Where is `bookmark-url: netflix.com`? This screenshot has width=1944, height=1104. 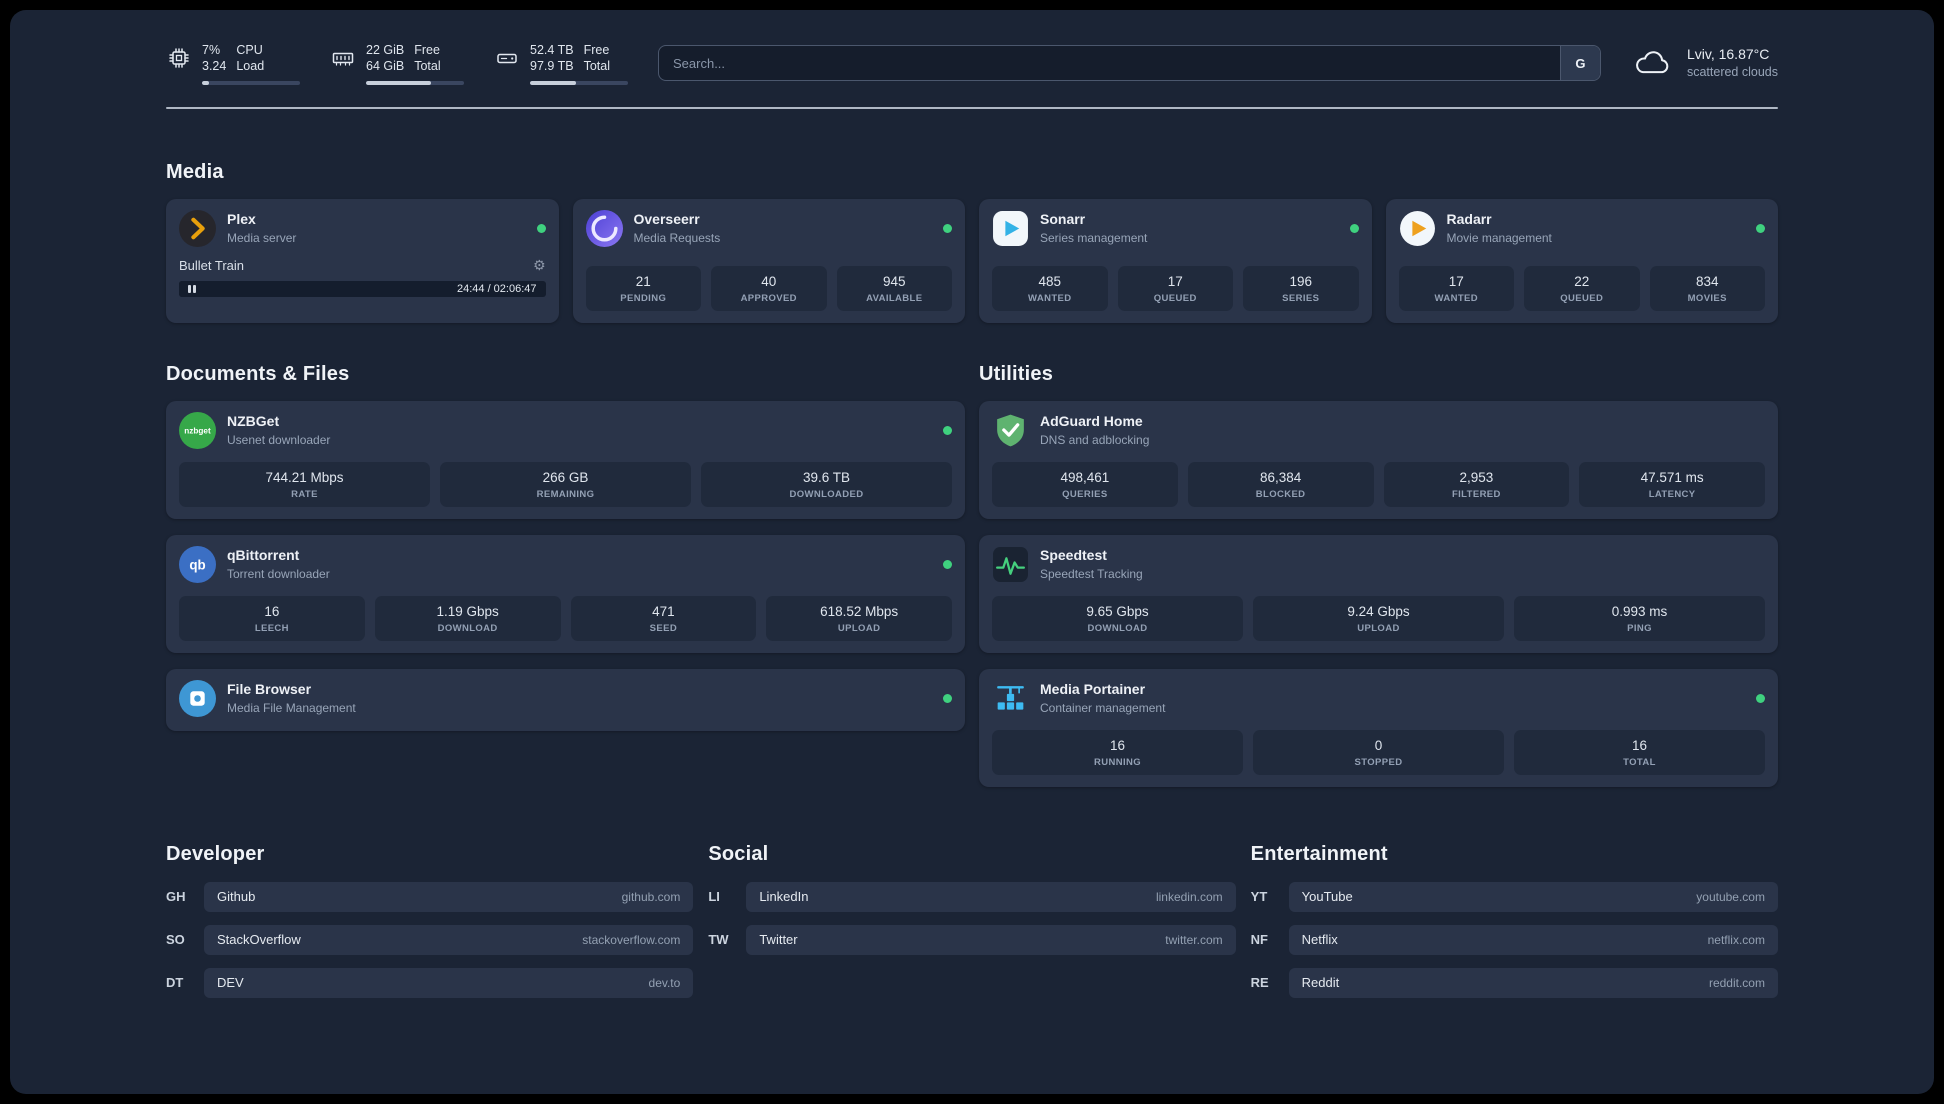
bookmark-url: netflix.com is located at coordinates (1736, 939).